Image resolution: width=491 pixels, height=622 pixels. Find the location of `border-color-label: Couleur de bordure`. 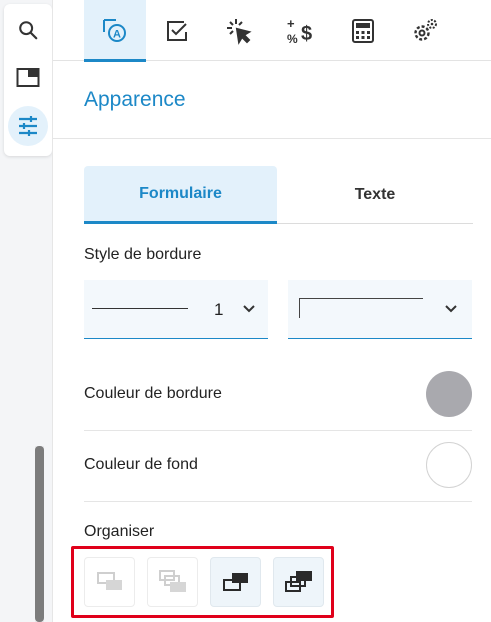

border-color-label: Couleur de bordure is located at coordinates (153, 393).